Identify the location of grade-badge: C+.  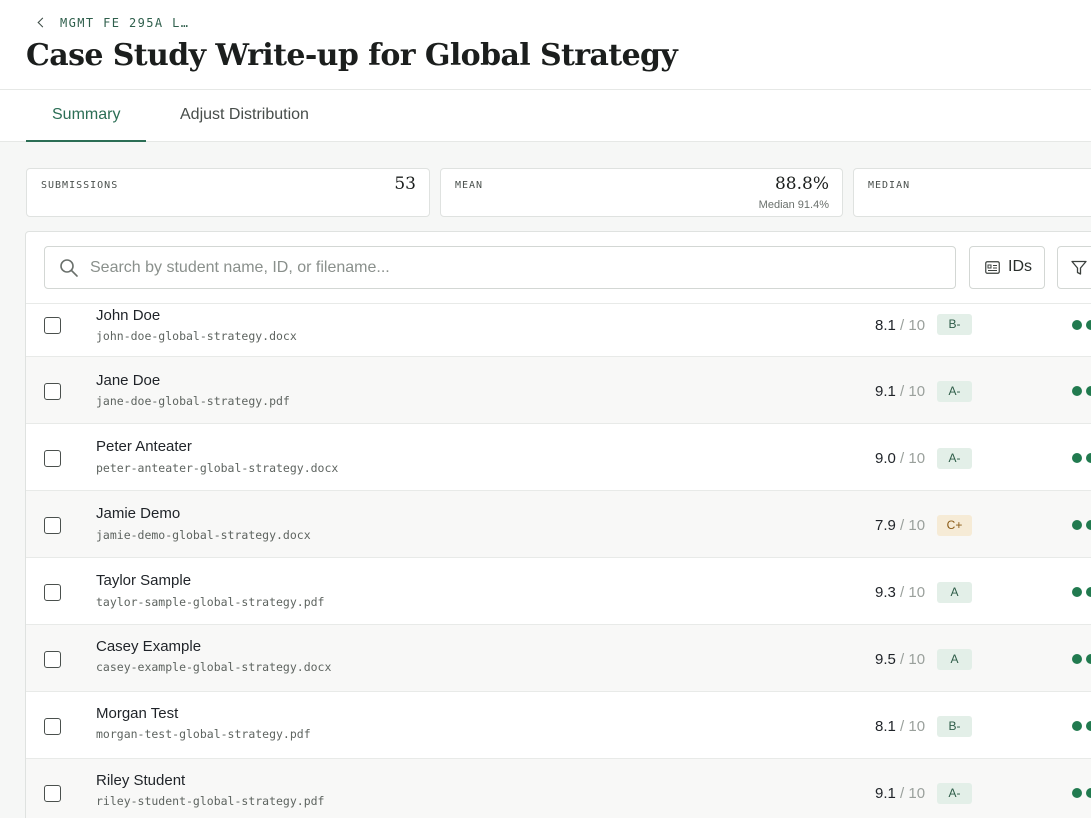
(954, 525).